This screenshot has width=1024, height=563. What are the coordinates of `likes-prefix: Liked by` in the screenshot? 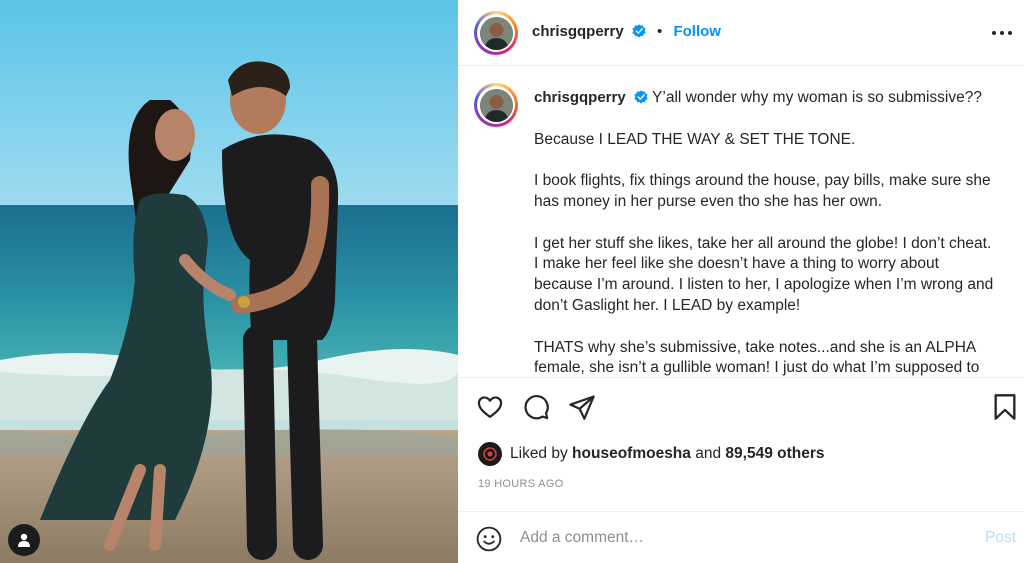 It's located at (539, 453).